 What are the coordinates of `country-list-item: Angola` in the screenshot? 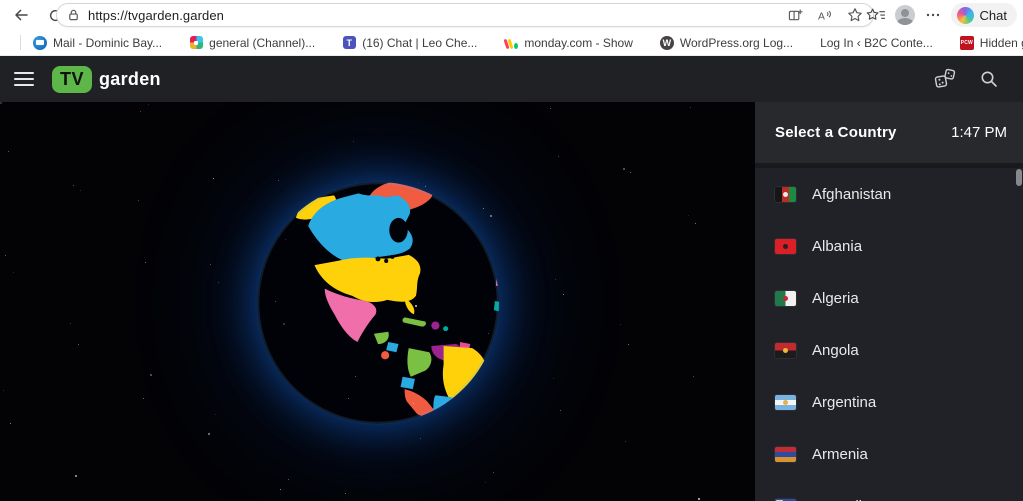 It's located at (889, 350).